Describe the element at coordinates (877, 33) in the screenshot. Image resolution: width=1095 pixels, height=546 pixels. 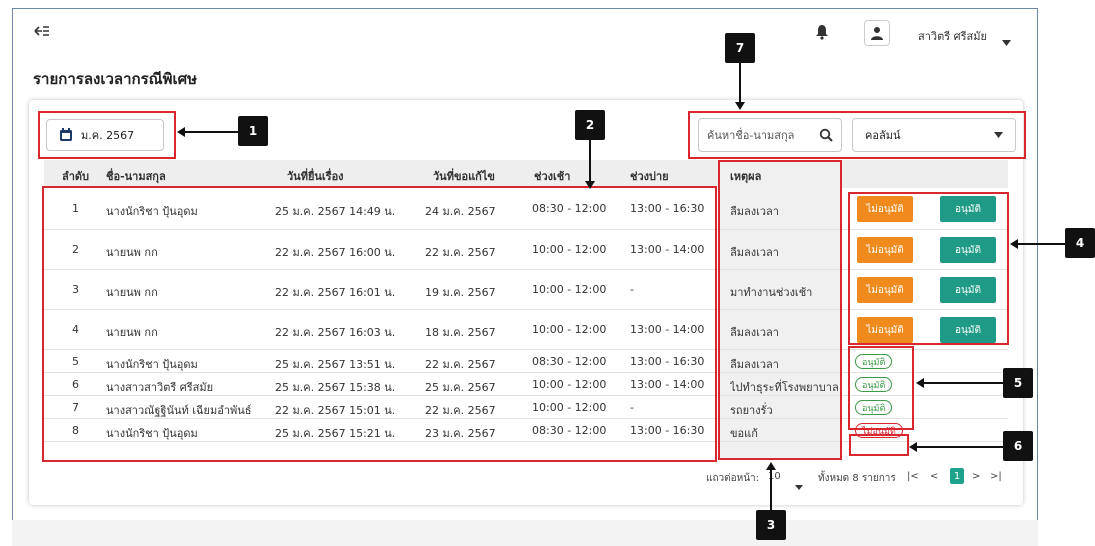
I see `user-icon` at that location.